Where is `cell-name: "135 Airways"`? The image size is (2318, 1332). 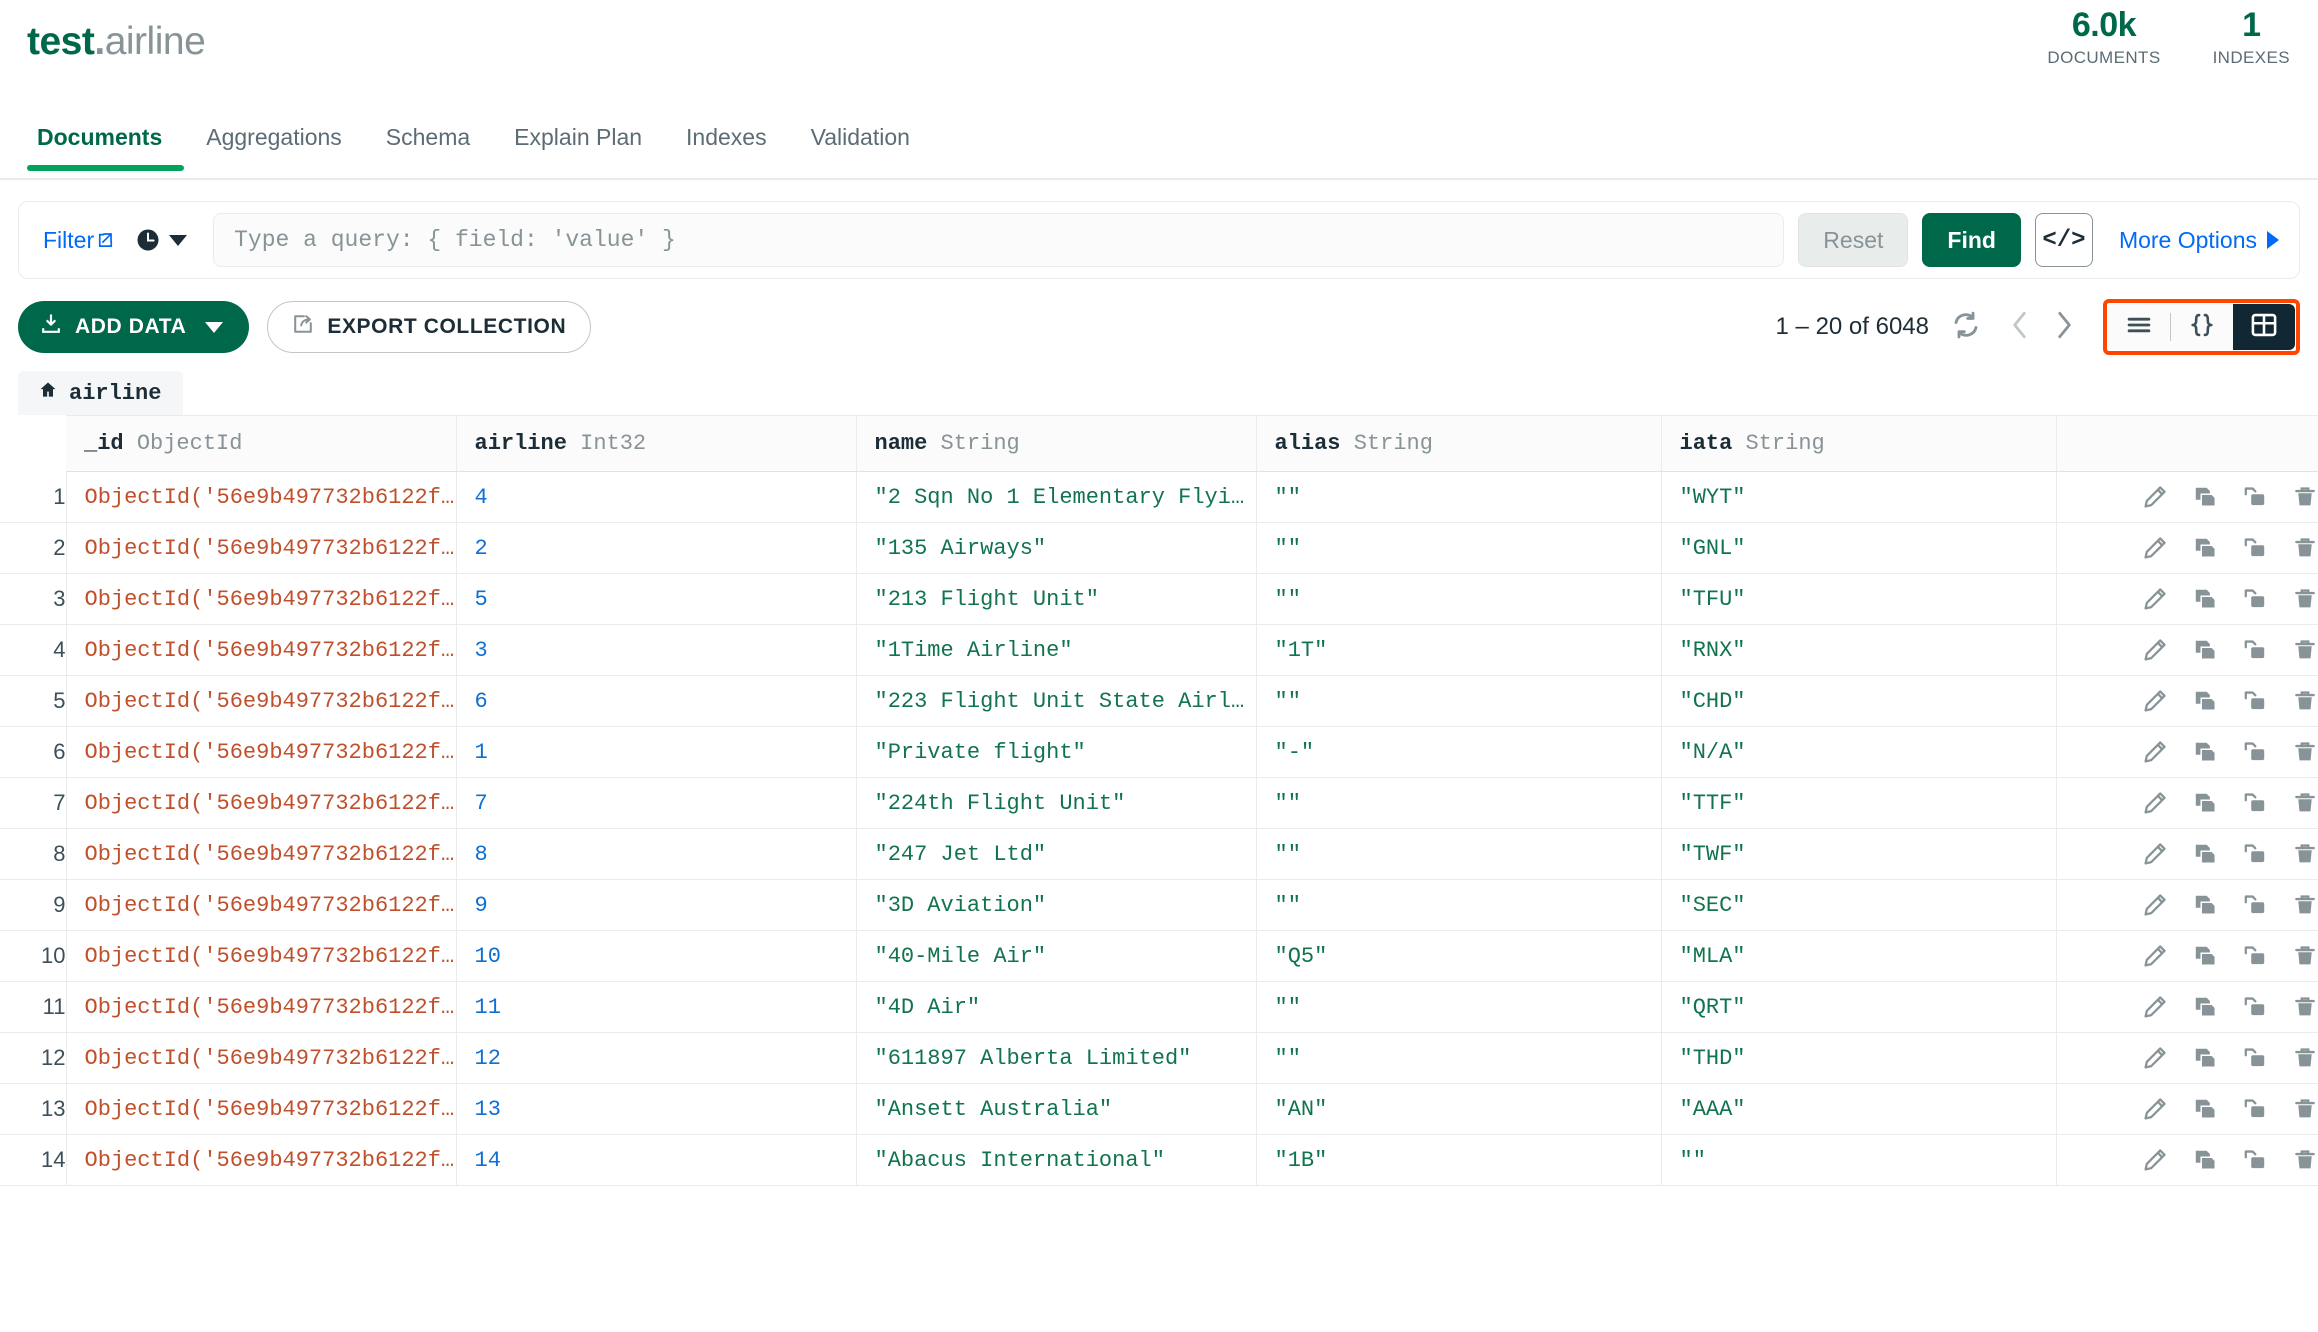
cell-name: "135 Airways" is located at coordinates (1056, 548).